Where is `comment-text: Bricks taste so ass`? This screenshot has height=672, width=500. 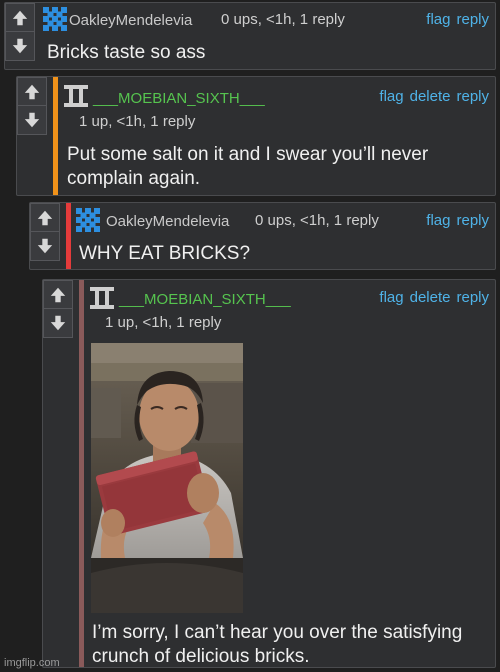 comment-text: Bricks taste so ass is located at coordinates (126, 52).